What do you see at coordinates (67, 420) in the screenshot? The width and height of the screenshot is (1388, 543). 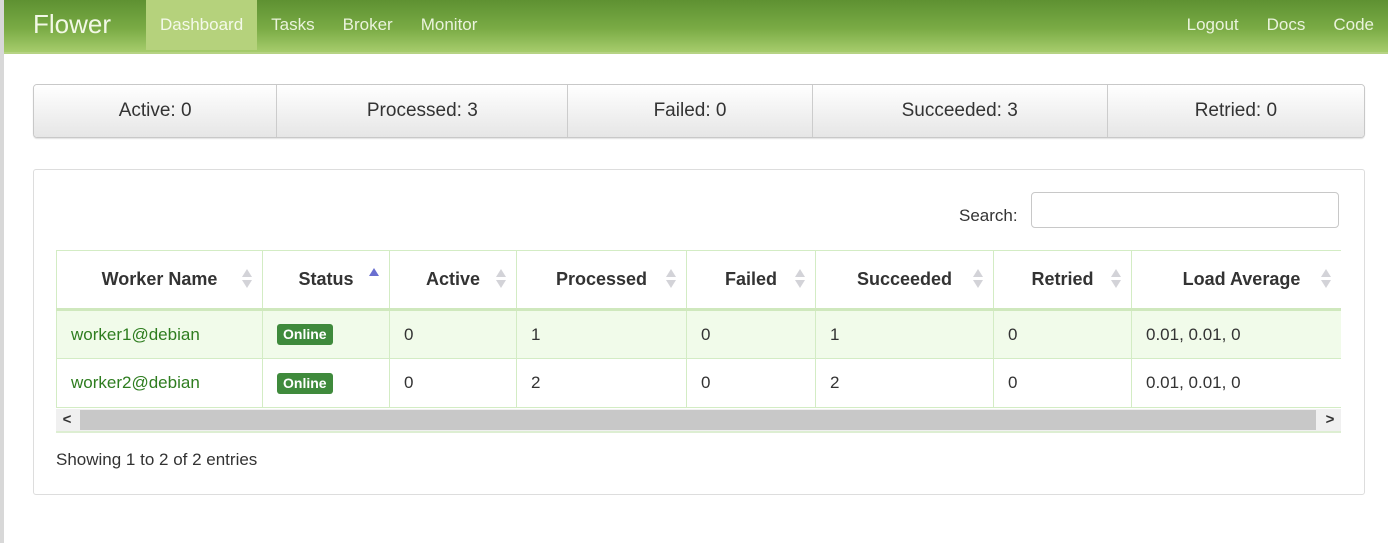 I see `scroll-left-icon: <` at bounding box center [67, 420].